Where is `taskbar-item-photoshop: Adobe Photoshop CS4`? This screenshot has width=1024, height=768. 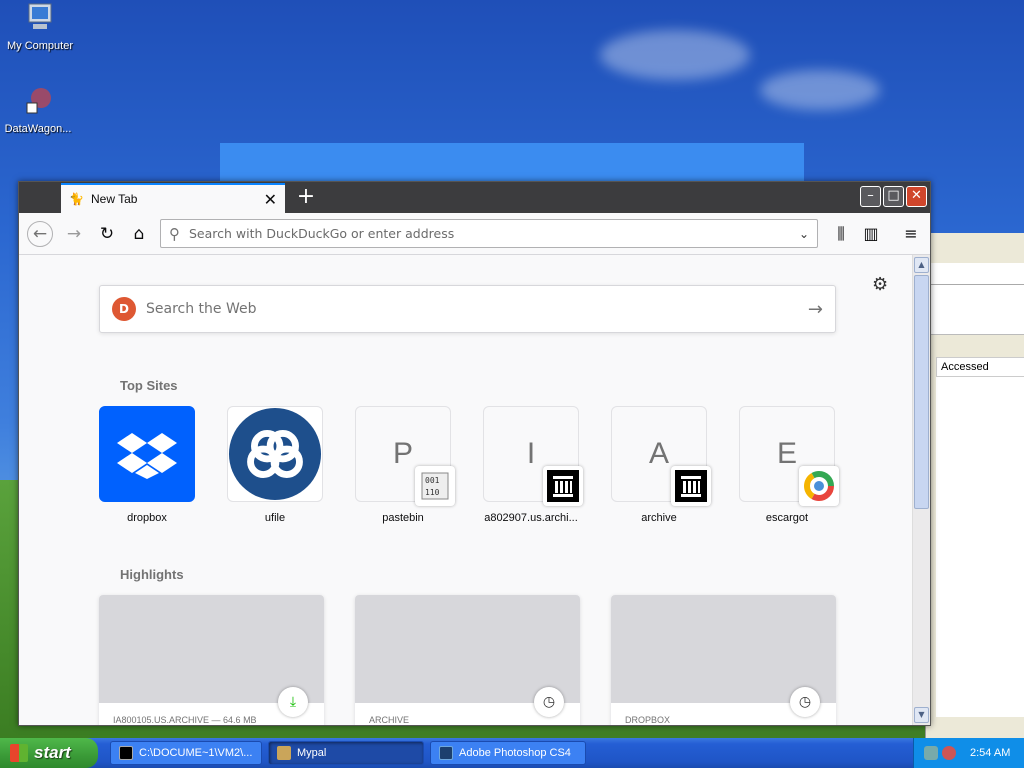
taskbar-item-photoshop: Adobe Photoshop CS4 is located at coordinates (508, 753).